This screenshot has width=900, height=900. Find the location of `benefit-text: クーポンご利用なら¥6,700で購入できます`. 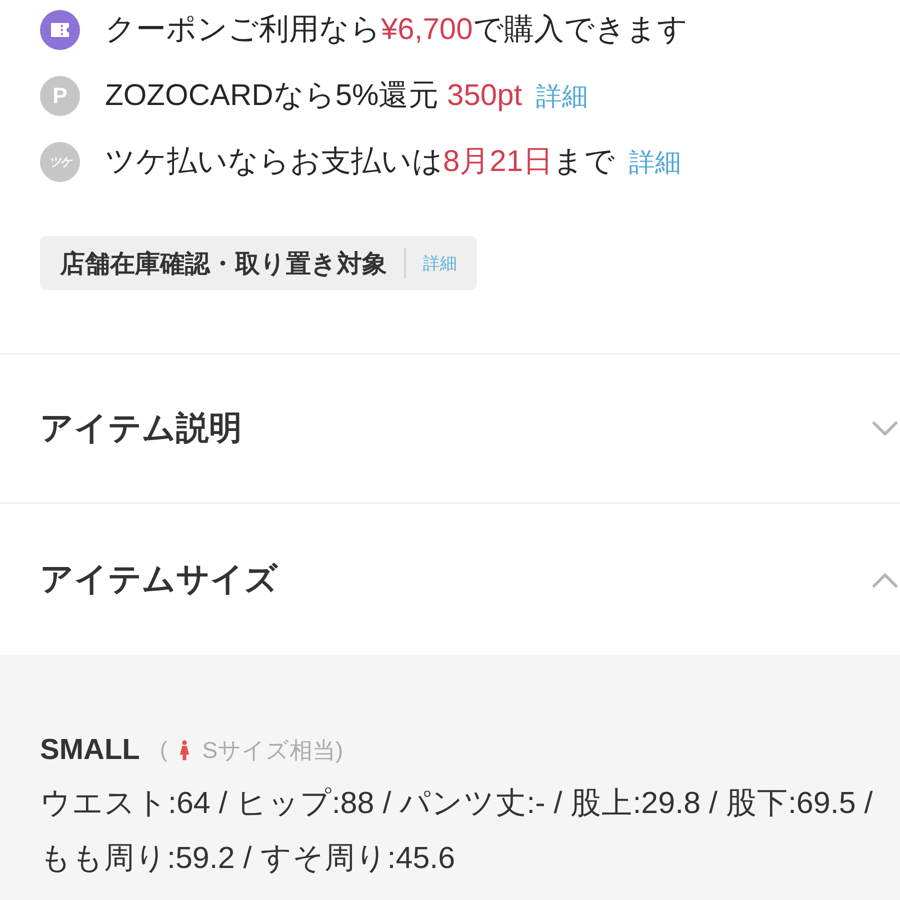

benefit-text: クーポンご利用なら¥6,700で購入できます is located at coordinates (396, 30).